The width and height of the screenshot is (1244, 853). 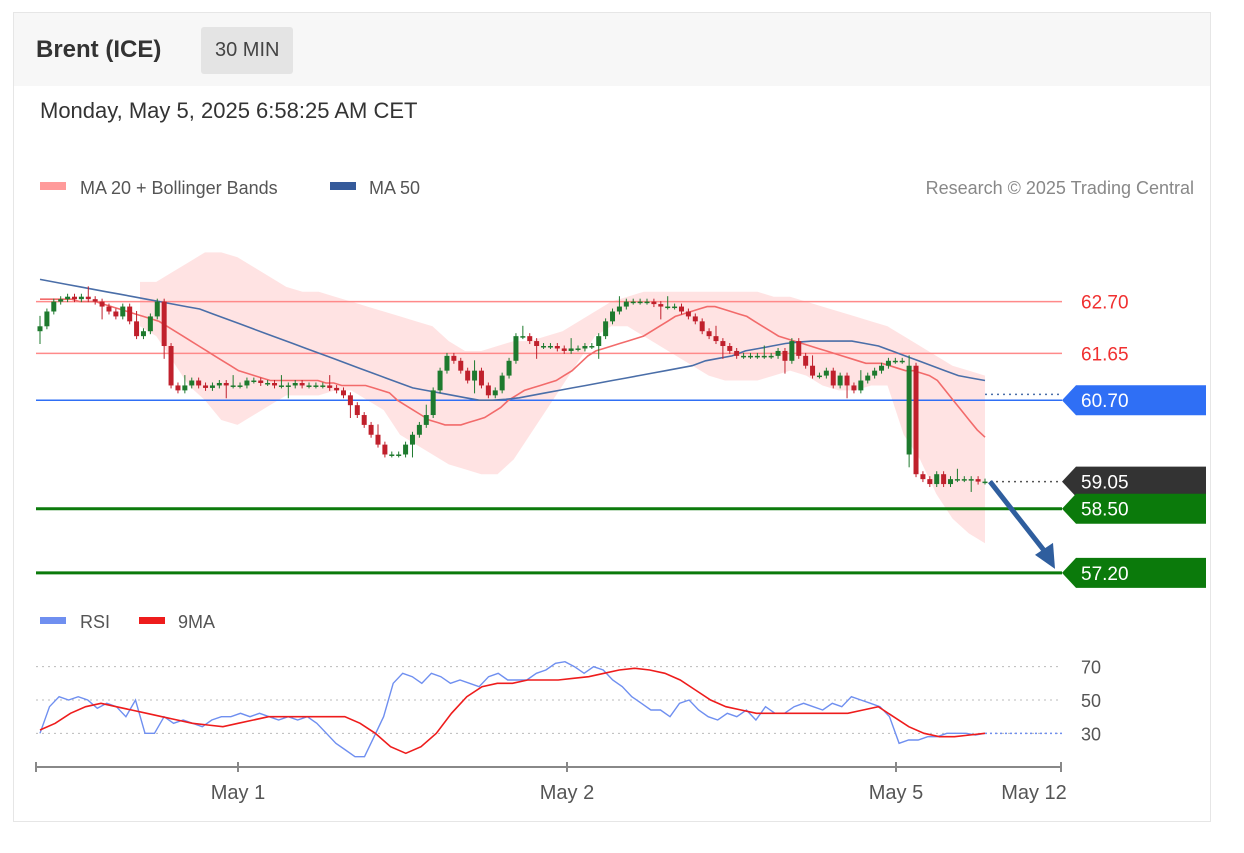 What do you see at coordinates (95, 622) in the screenshot?
I see `rsi-legend-label: RSI` at bounding box center [95, 622].